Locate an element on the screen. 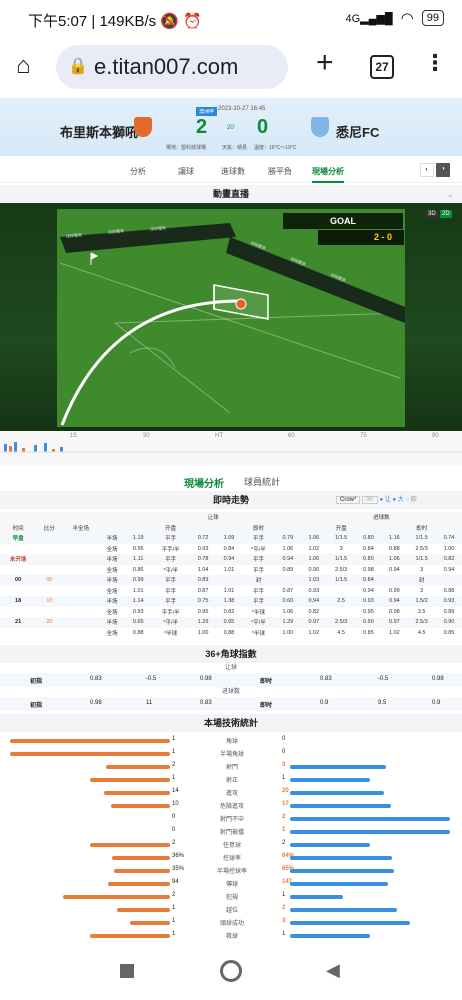  odds-cell: 1.01 is located at coordinates (229, 569).